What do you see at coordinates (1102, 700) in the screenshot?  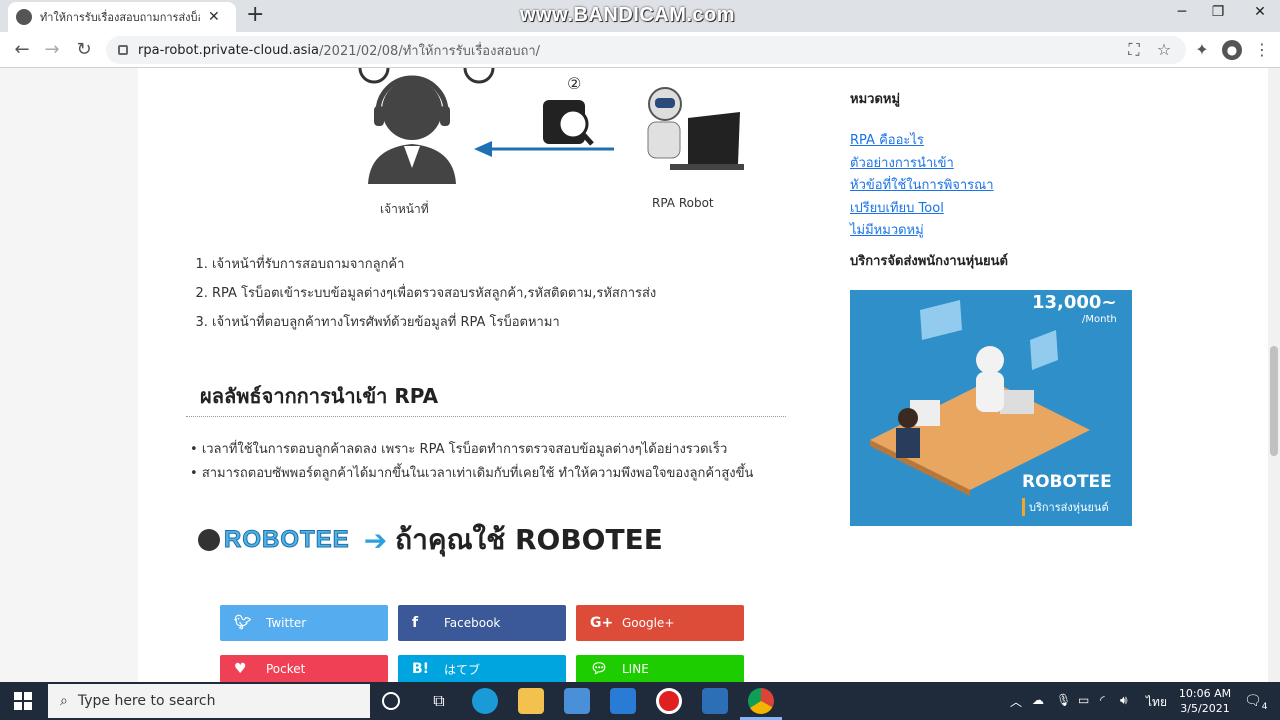 I see `wifi-icon: ◜` at bounding box center [1102, 700].